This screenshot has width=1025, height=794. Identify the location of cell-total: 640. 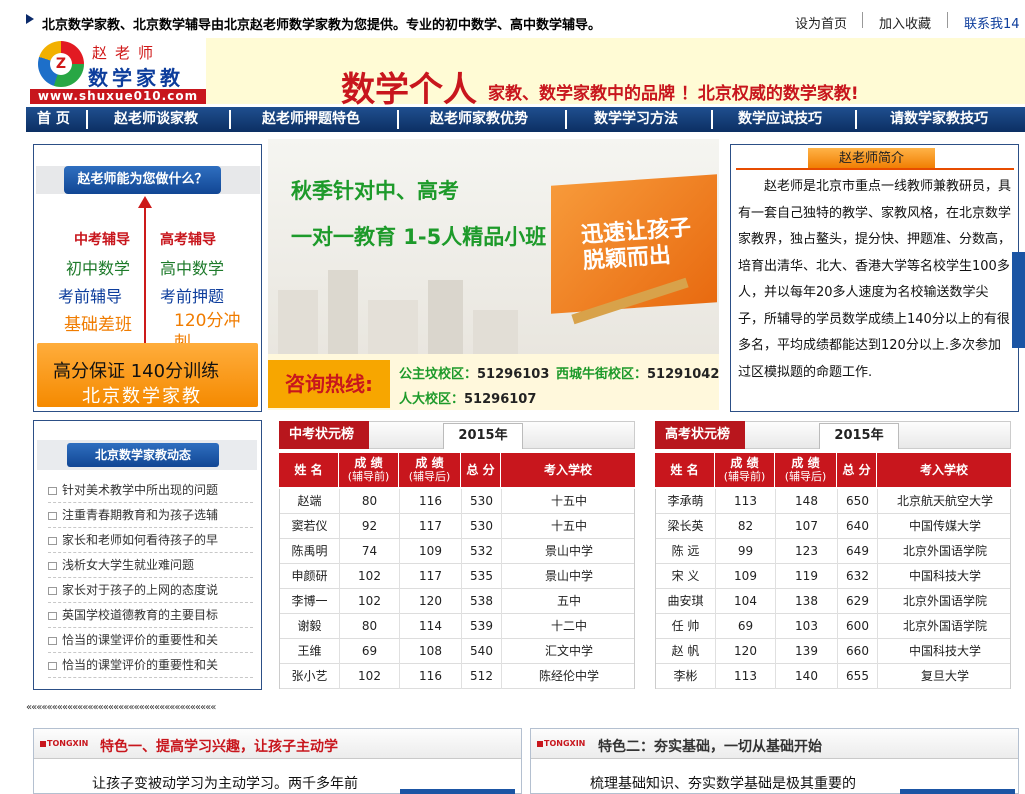
(858, 526).